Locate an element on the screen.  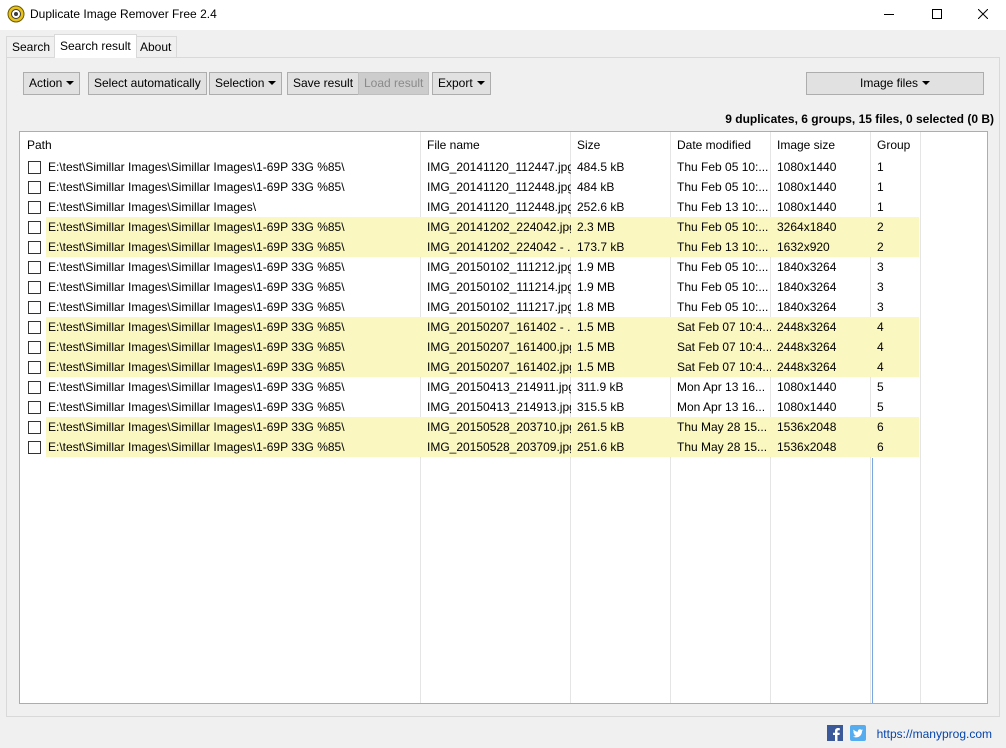
column-focus-indicator is located at coordinates (872, 580).